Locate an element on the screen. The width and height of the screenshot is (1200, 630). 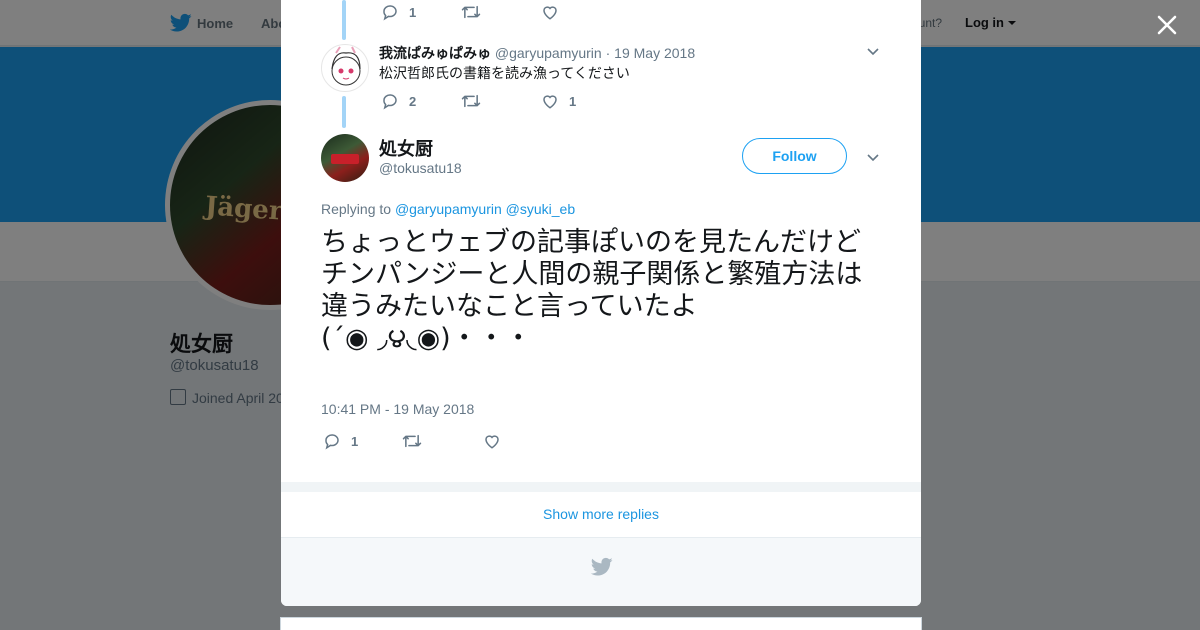
replying-to-user-link: @garyupamyurin is located at coordinates (448, 209).